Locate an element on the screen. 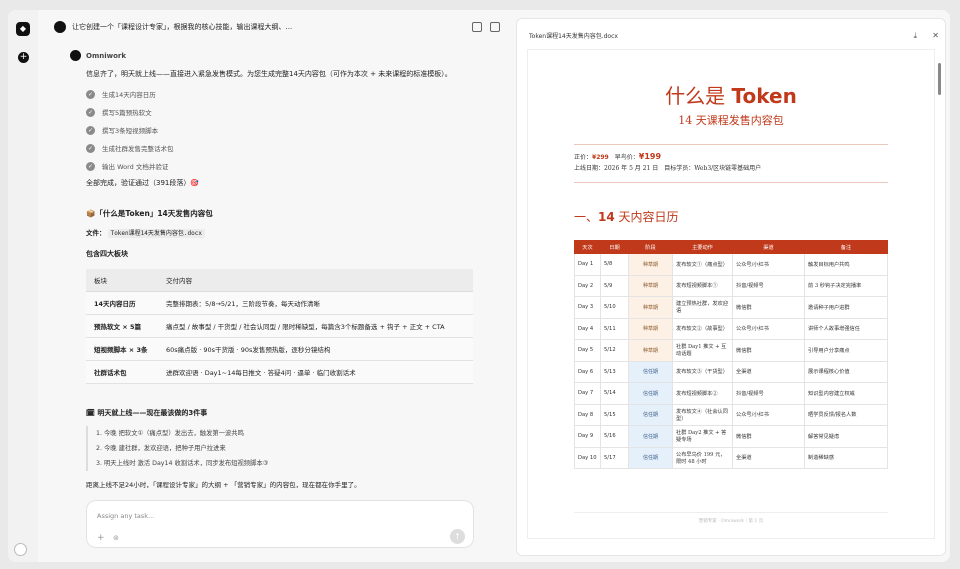 Image resolution: width=960 pixels, height=569 pixels. table-cell: 5/13 is located at coordinates (614, 371).